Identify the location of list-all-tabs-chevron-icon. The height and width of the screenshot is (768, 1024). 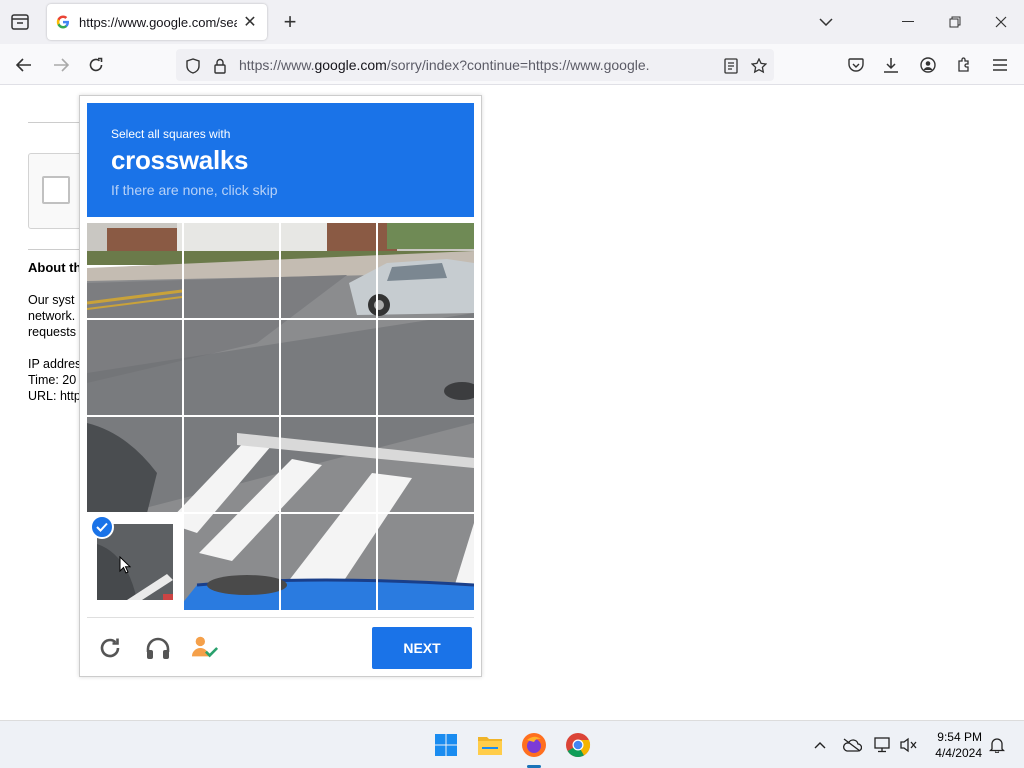
(826, 22).